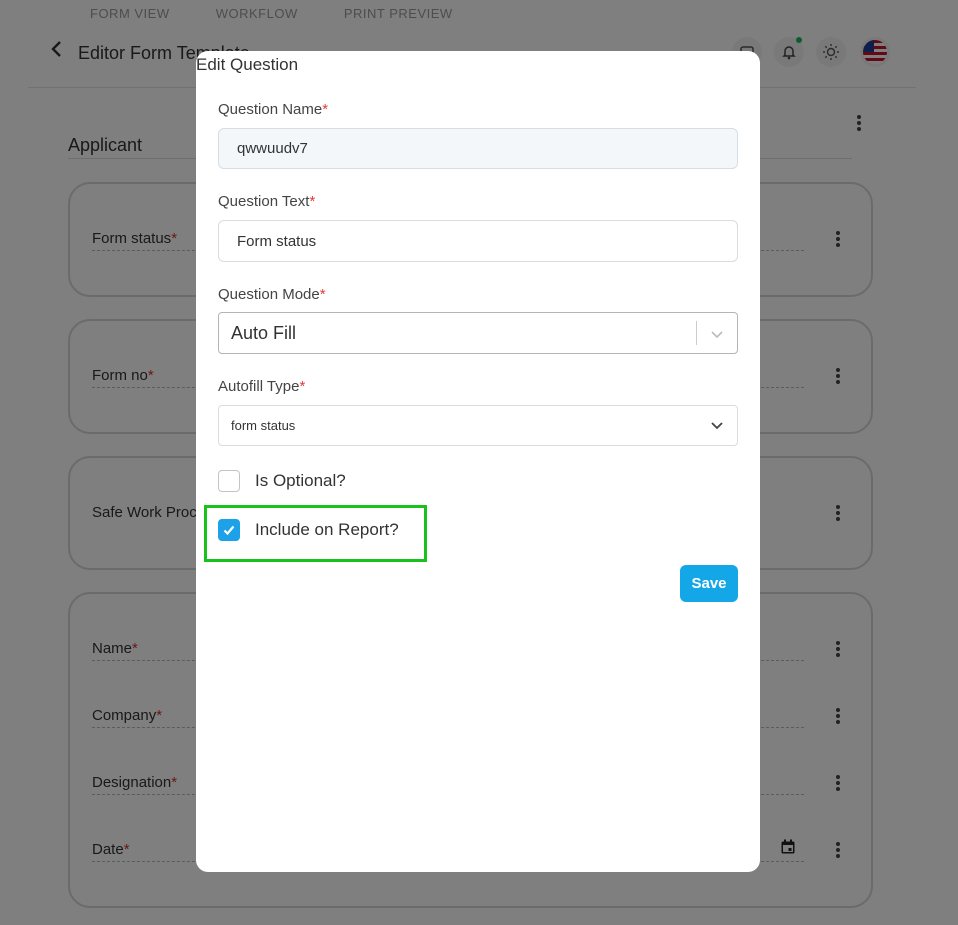 This screenshot has width=958, height=925. What do you see at coordinates (273, 109) in the screenshot?
I see `question-name-label: Question Name*` at bounding box center [273, 109].